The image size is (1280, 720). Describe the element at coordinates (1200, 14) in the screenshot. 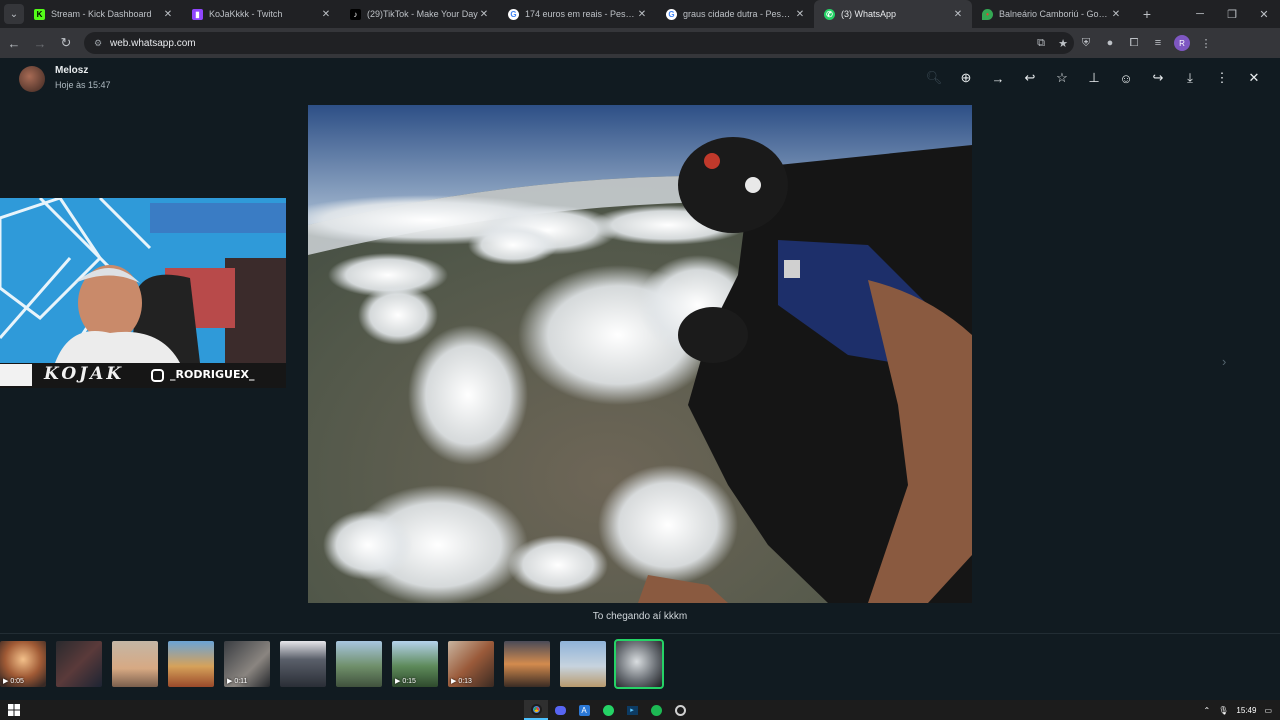

I see `minimize-icon: ─` at that location.